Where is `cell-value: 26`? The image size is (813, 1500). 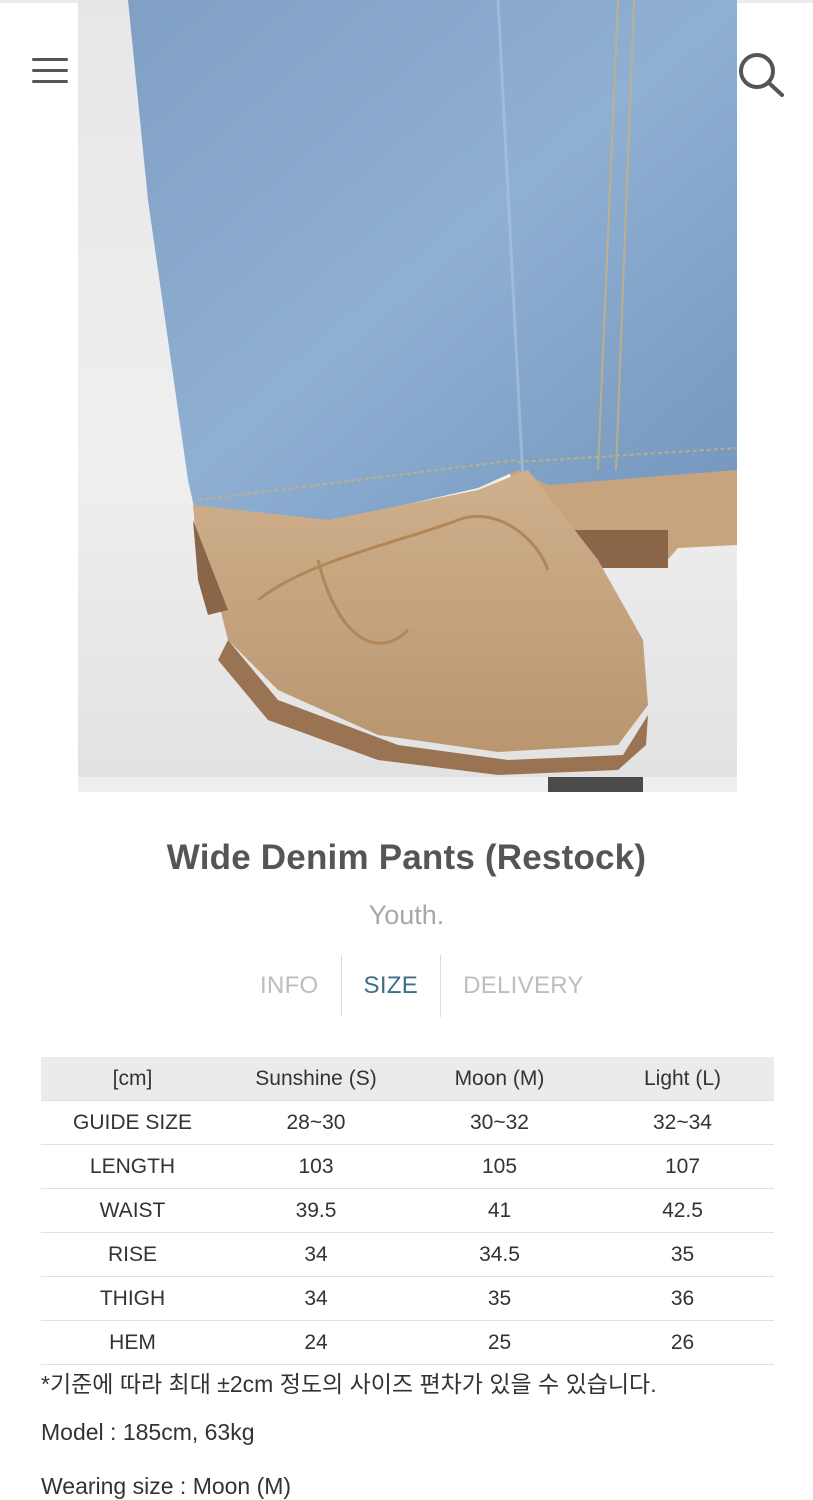
cell-value: 26 is located at coordinates (682, 1342).